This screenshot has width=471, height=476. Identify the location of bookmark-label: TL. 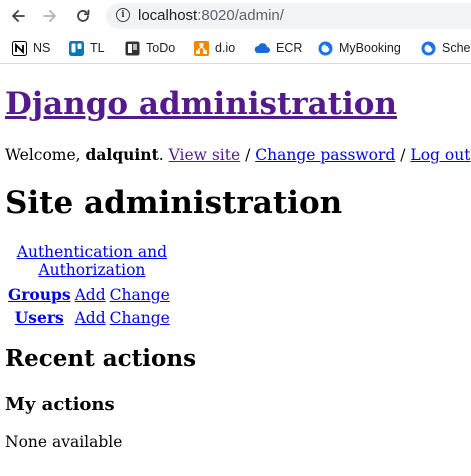
(97, 48).